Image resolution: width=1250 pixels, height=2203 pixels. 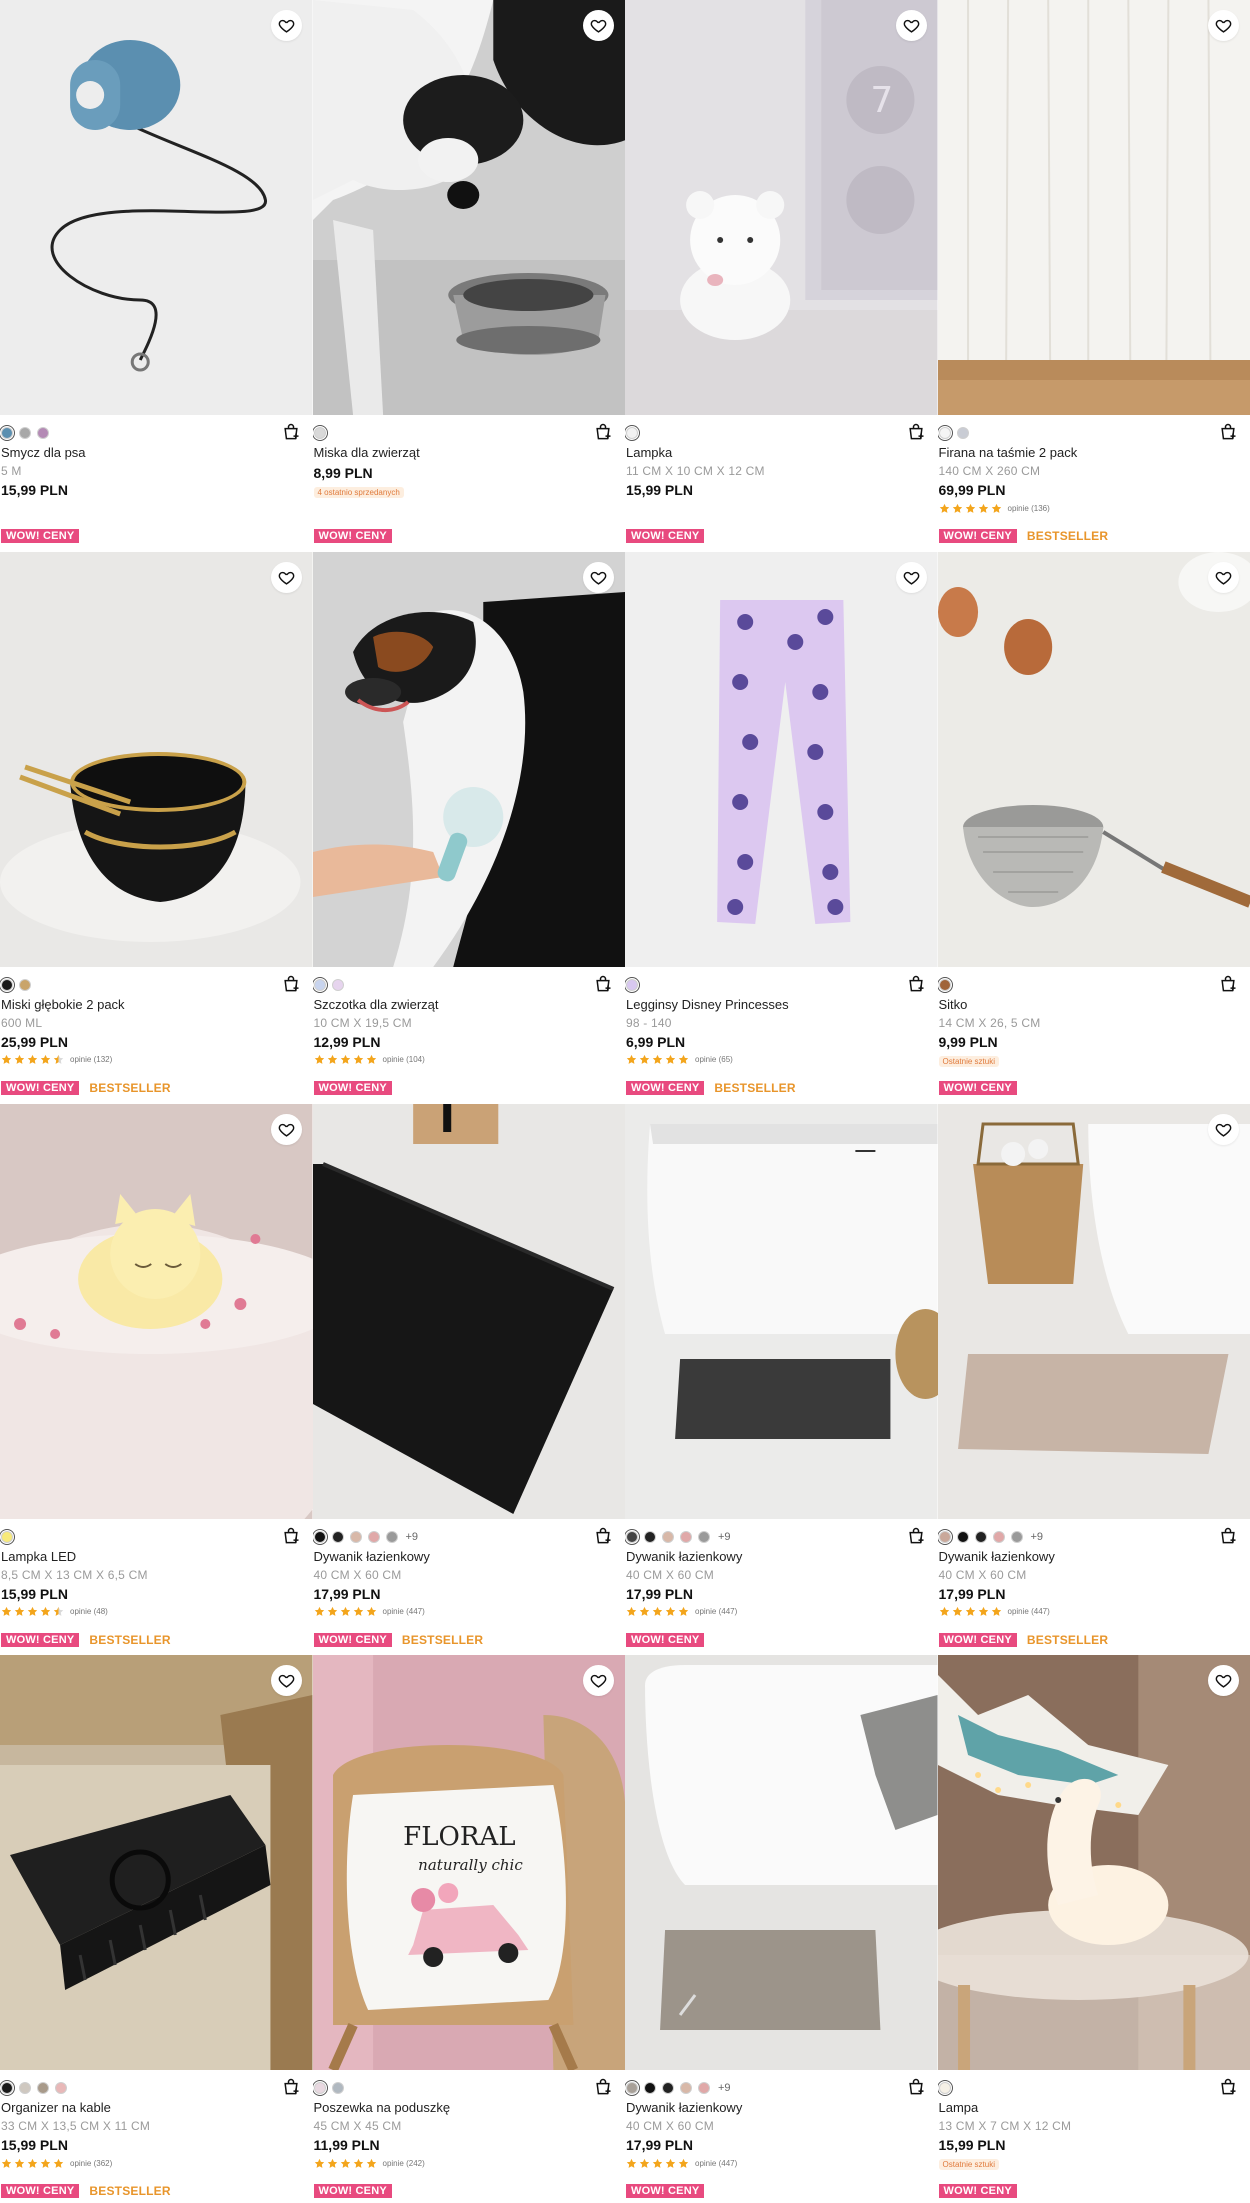 What do you see at coordinates (157, 1557) in the screenshot?
I see `product-name: Lampka LED` at bounding box center [157, 1557].